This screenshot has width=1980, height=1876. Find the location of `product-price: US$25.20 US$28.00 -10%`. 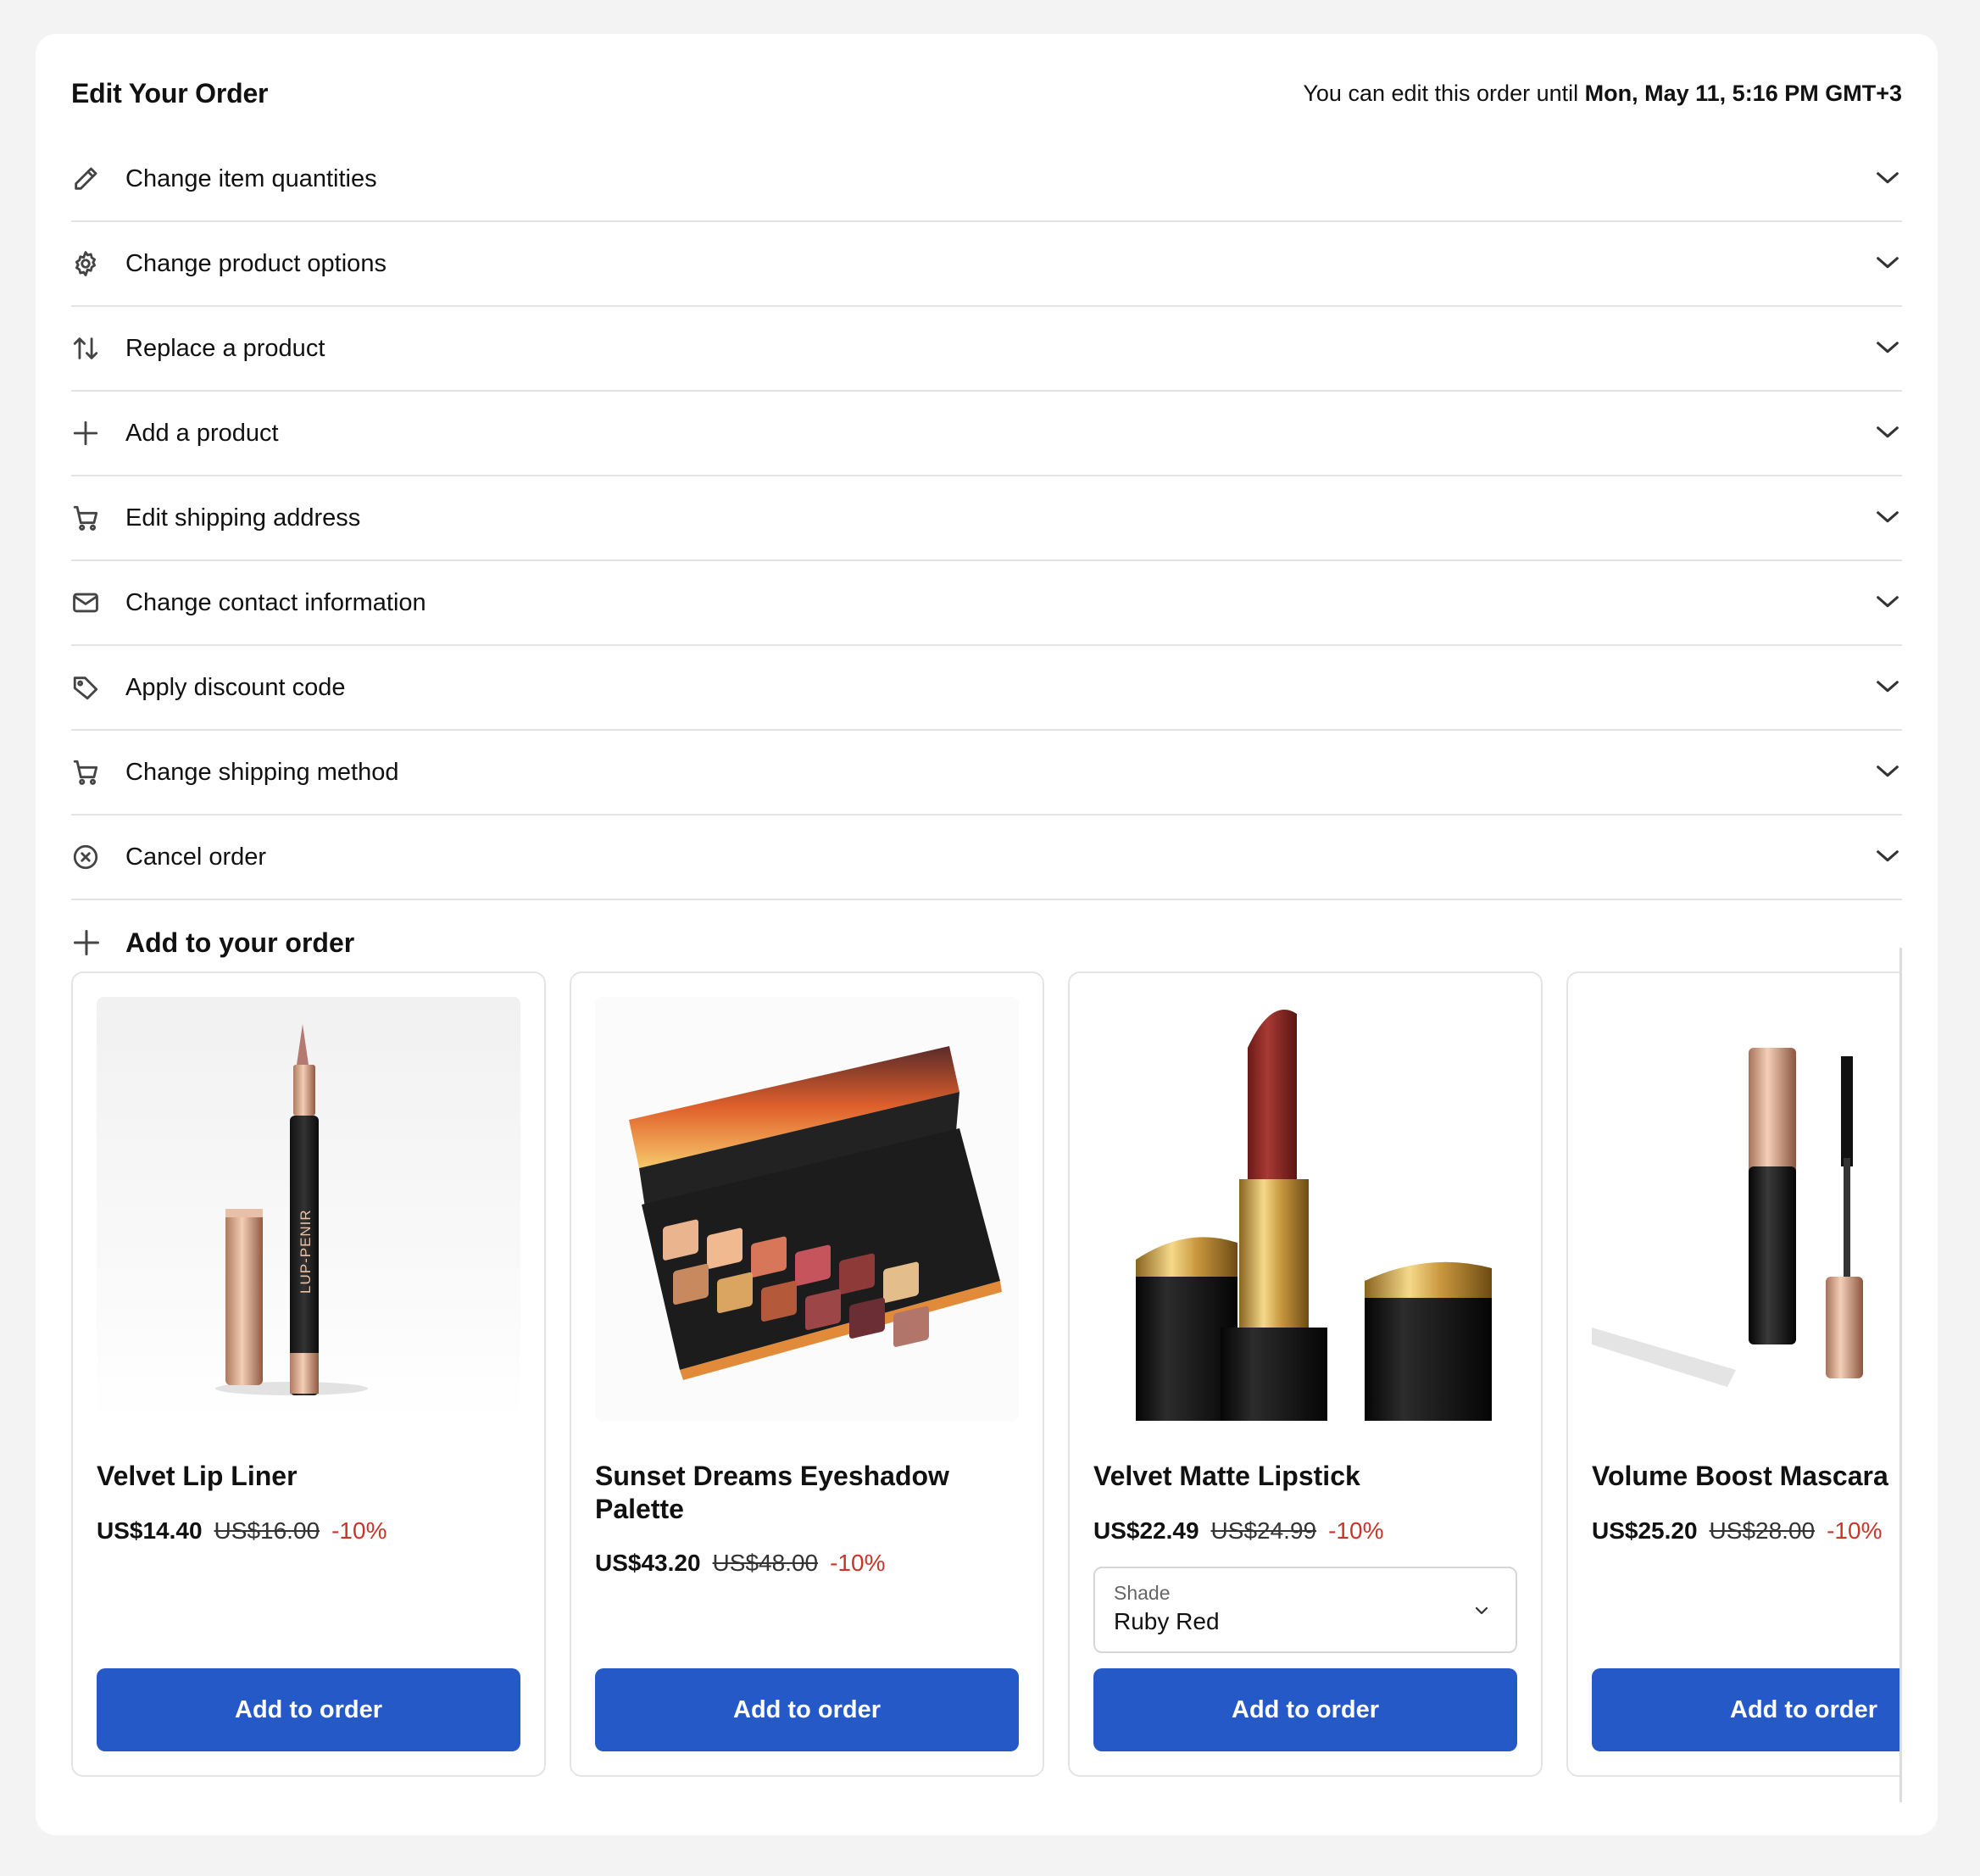

product-price: US$25.20 US$28.00 -10% is located at coordinates (1737, 1531).